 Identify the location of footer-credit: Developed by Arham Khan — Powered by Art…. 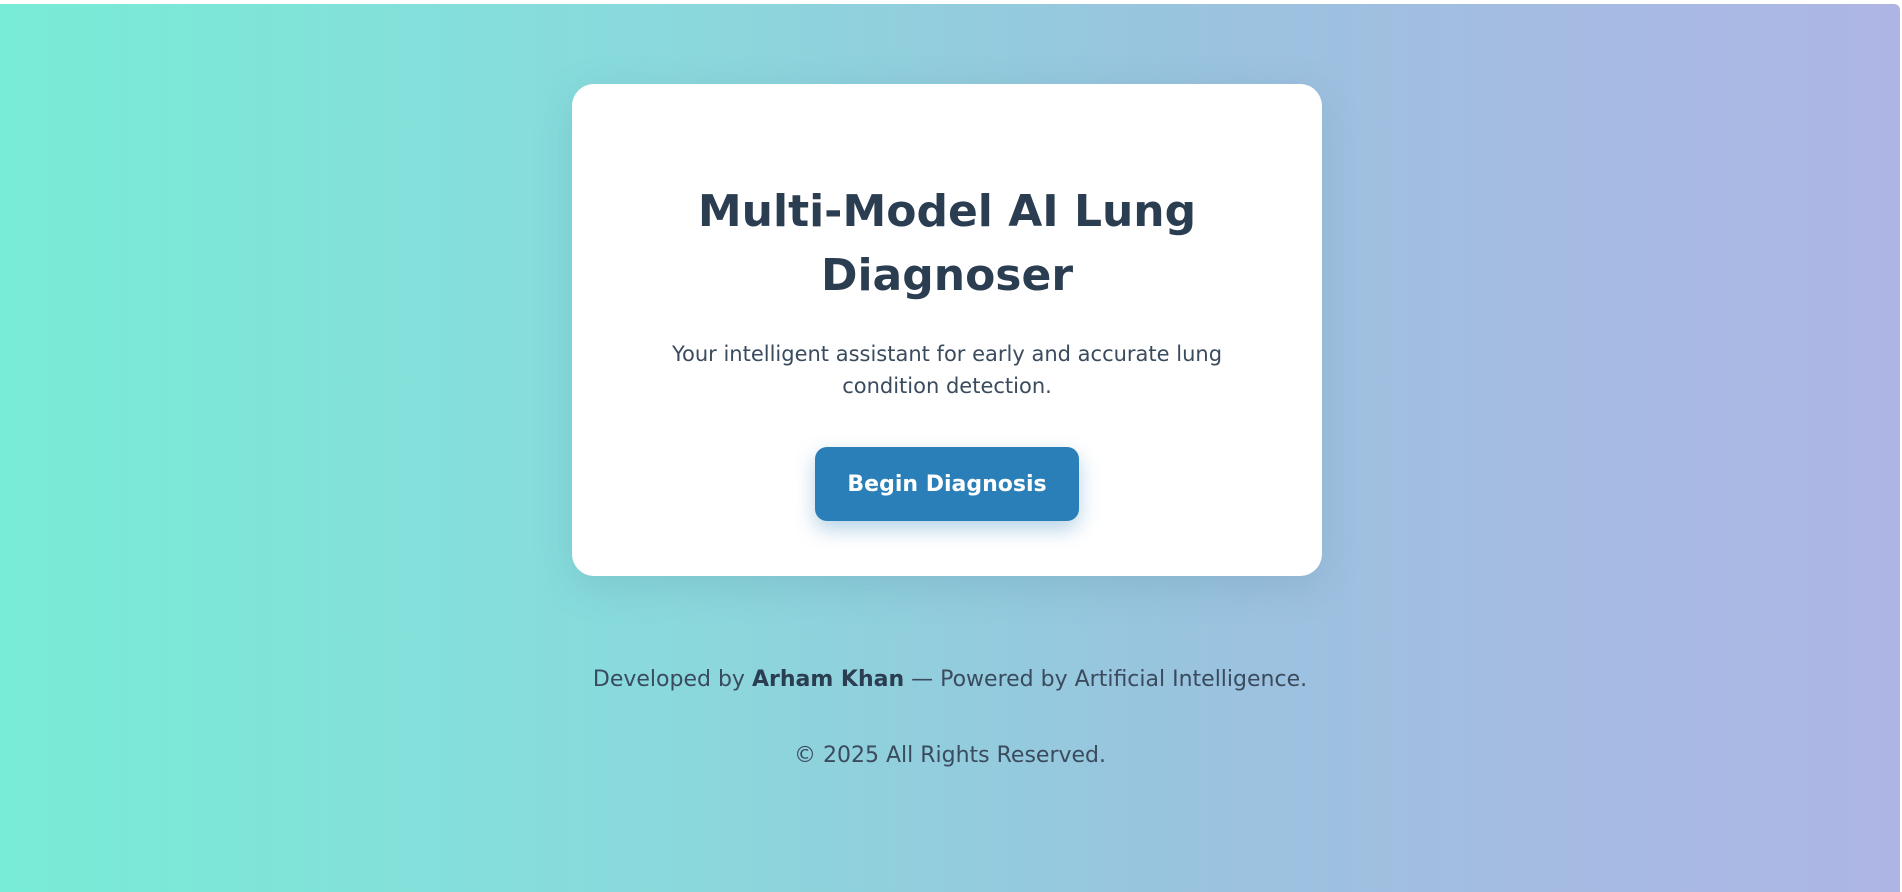
(950, 680).